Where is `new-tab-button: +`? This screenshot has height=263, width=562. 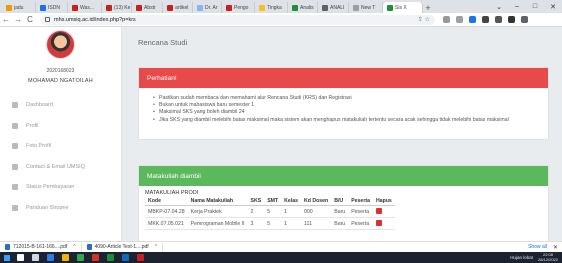
new-tab-button: + is located at coordinates (428, 7).